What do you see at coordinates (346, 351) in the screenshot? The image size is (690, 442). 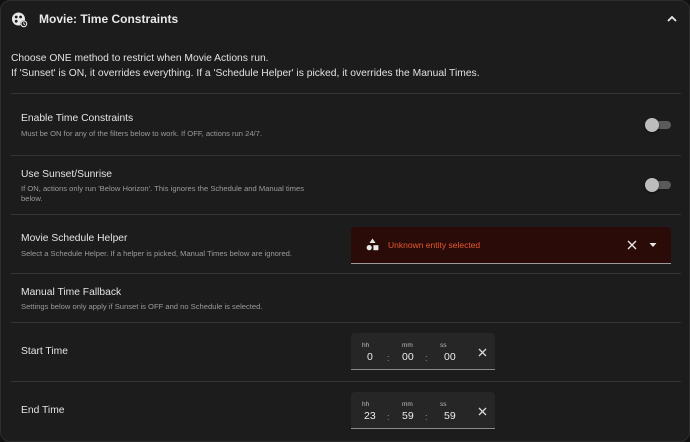 I see `row-start-time: Start Time hh 0 : mm 00 : ss 00` at bounding box center [346, 351].